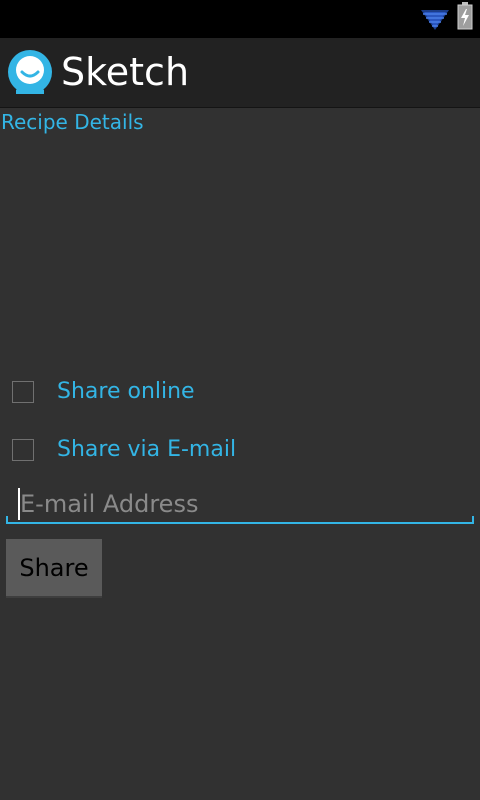 Image resolution: width=480 pixels, height=800 pixels. What do you see at coordinates (465, 16) in the screenshot?
I see `battery-charging-icon` at bounding box center [465, 16].